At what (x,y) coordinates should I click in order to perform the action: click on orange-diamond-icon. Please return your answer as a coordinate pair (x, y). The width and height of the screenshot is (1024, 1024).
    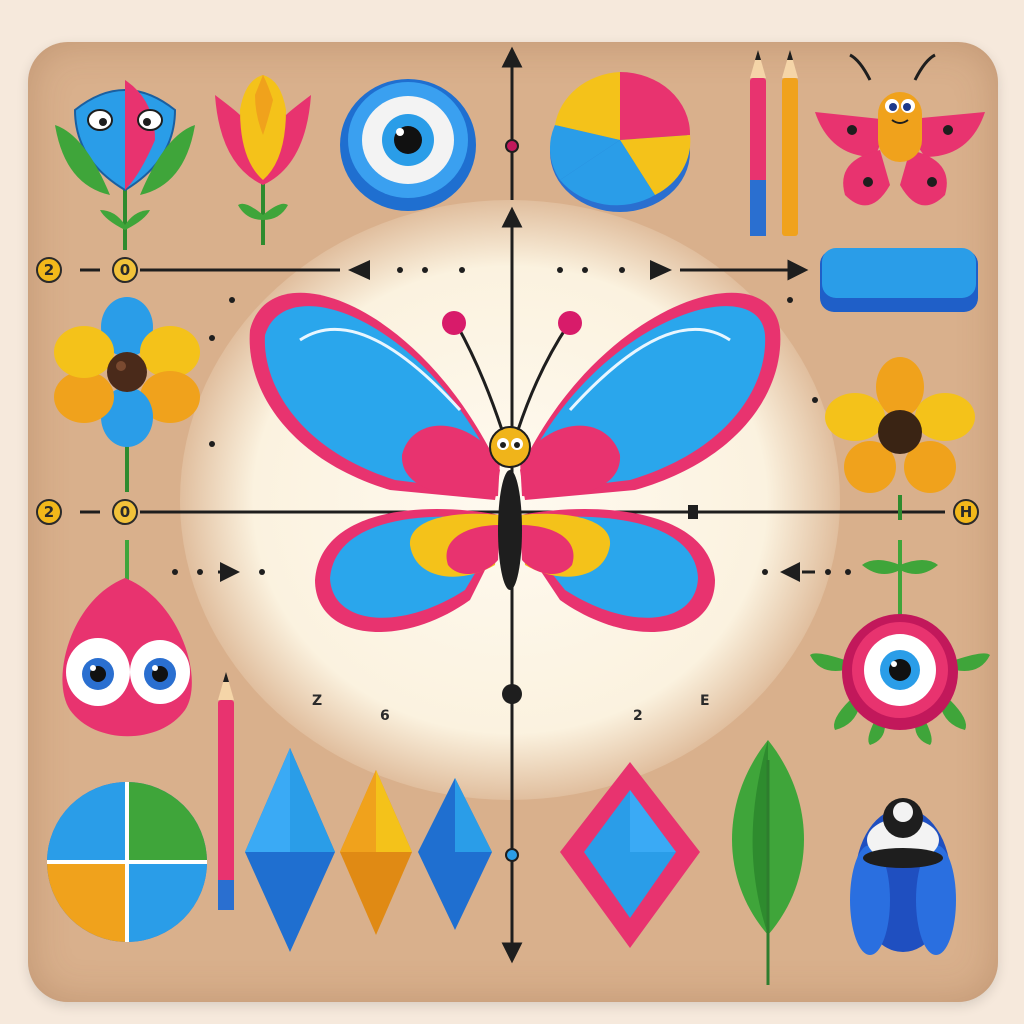
    Looking at the image, I should click on (376, 852).